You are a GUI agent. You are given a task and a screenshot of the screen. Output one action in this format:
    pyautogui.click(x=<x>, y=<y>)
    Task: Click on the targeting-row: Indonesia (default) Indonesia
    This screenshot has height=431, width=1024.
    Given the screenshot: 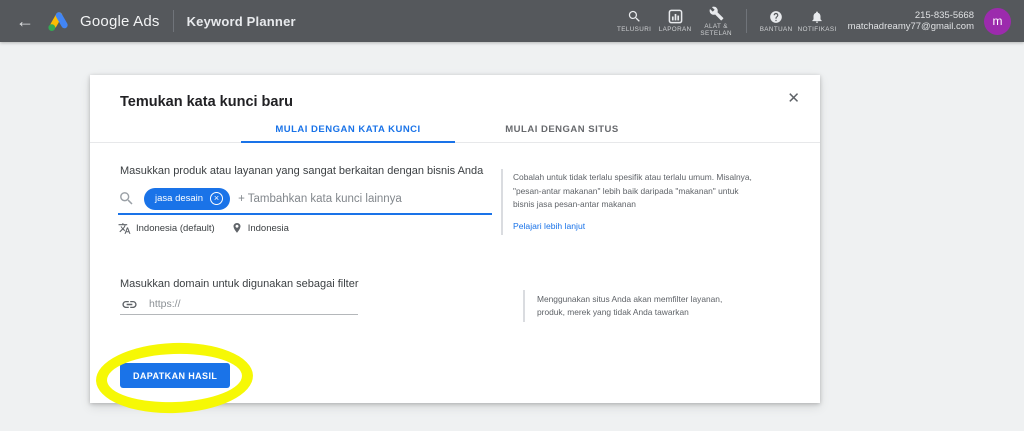 What is the action you would take?
    pyautogui.click(x=203, y=228)
    